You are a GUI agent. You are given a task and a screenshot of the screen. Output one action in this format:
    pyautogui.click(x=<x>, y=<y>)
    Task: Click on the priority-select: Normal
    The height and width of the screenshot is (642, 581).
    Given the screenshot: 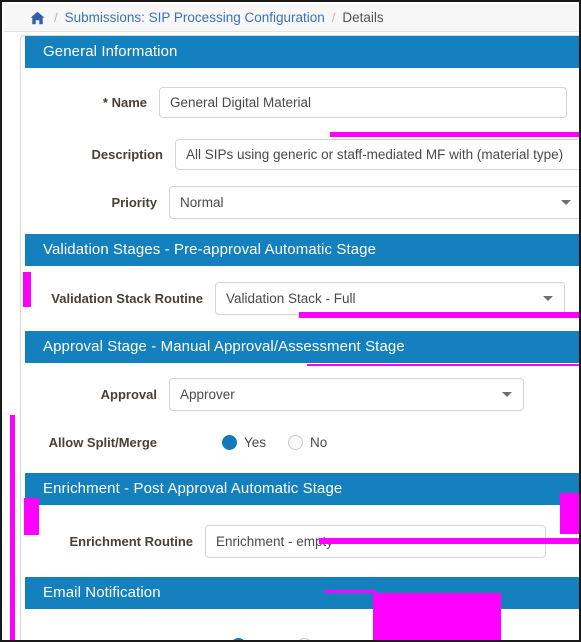 What is the action you would take?
    pyautogui.click(x=374, y=202)
    